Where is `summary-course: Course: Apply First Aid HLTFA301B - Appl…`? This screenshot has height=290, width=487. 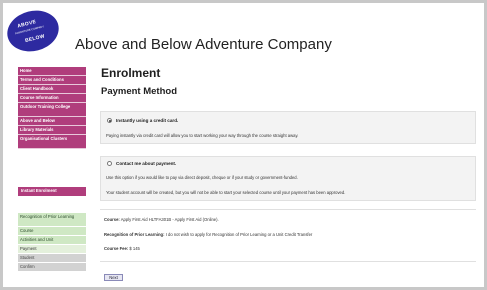
summary-course: Course: Apply First Aid HLTFA301B - Appl… is located at coordinates (161, 219).